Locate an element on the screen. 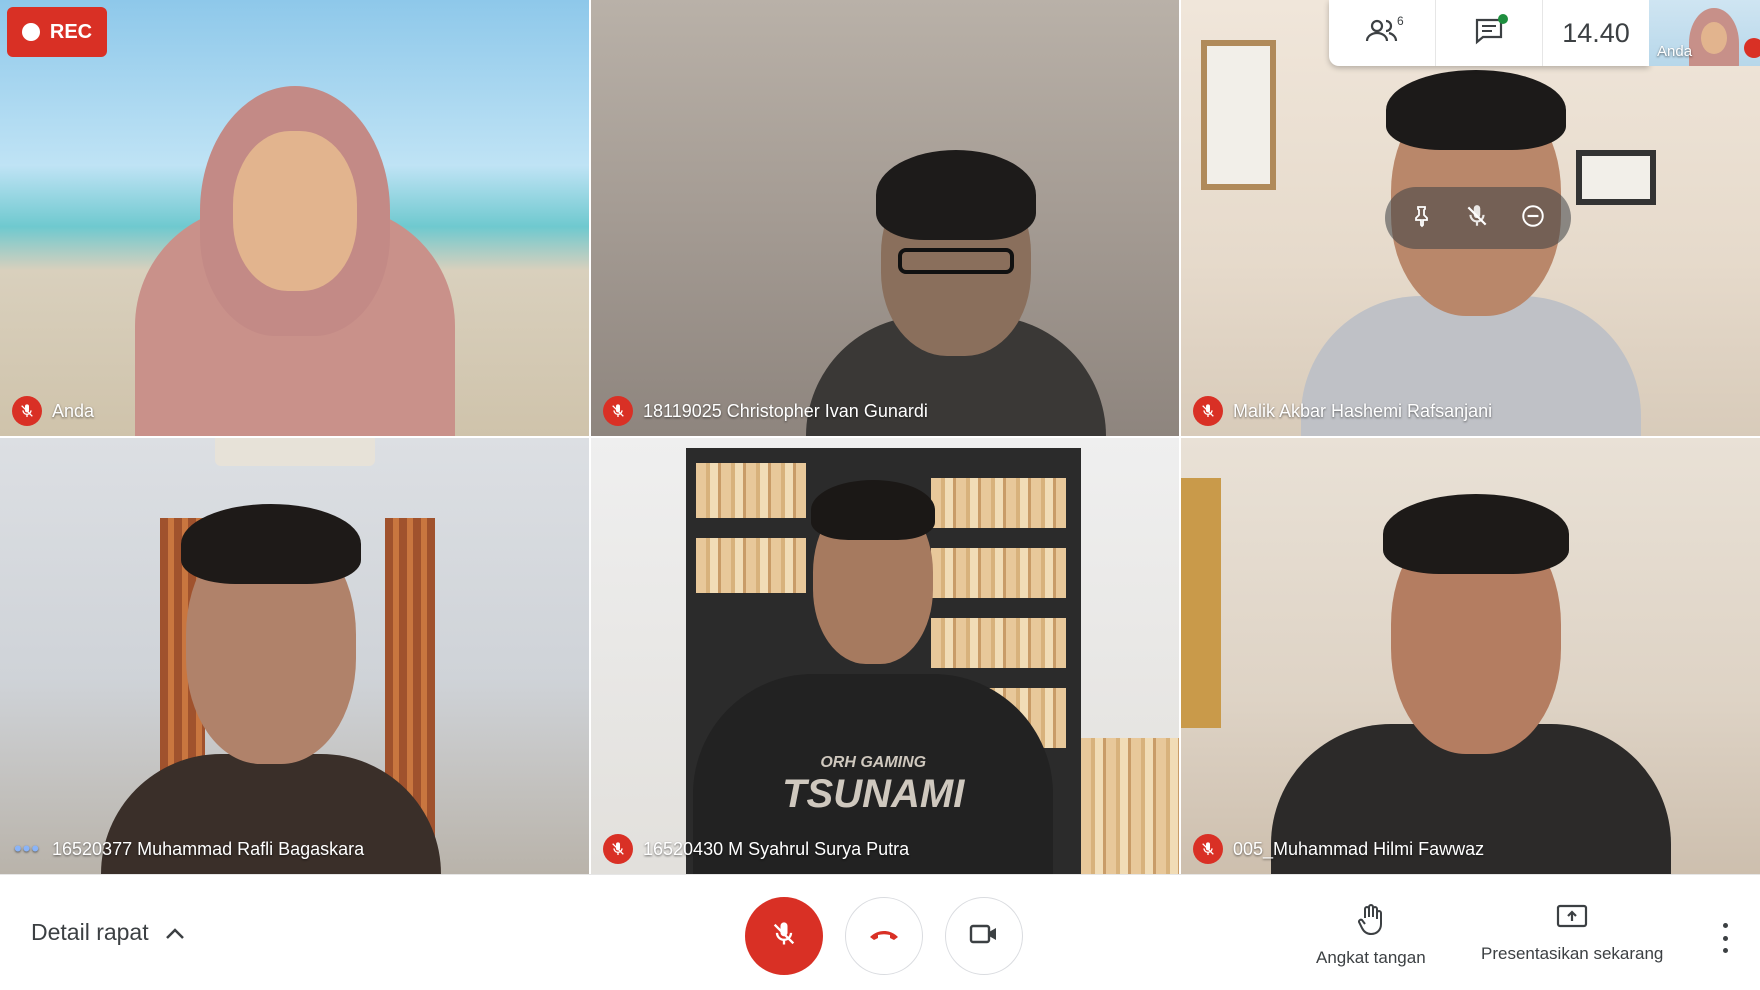  raise-hand-label: Angkat tangan is located at coordinates (1371, 957).